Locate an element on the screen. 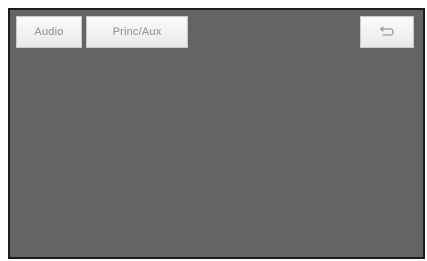 The image size is (427, 261). back-button is located at coordinates (387, 32).